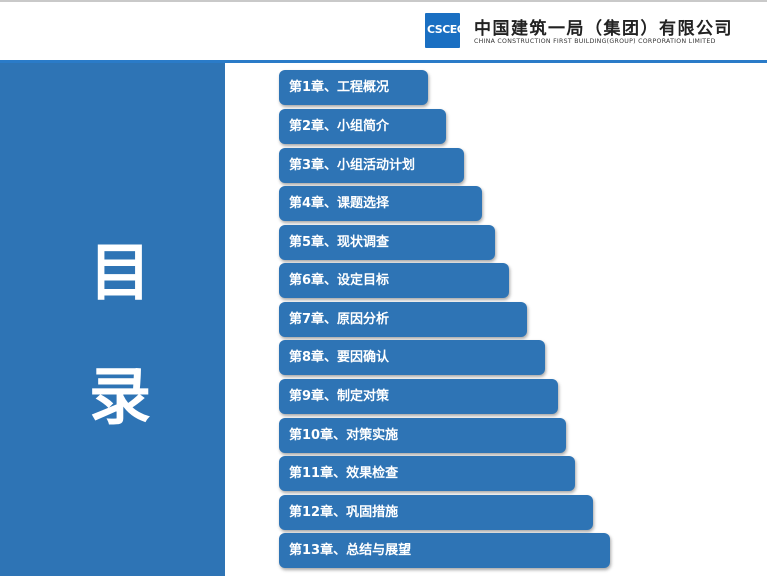 The height and width of the screenshot is (576, 767). Describe the element at coordinates (427, 473) in the screenshot. I see `toc-item-11: 第11章、效果检查` at that location.